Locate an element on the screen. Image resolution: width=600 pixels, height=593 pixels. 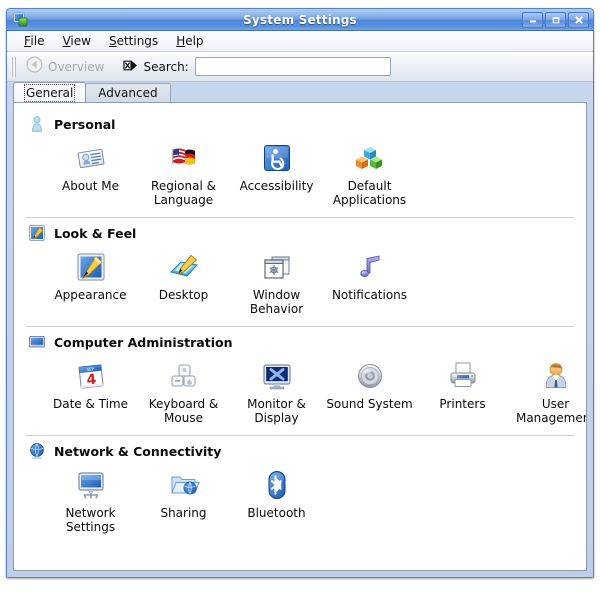
item-monitor-and-display: Monitor & Display is located at coordinates (276, 392).